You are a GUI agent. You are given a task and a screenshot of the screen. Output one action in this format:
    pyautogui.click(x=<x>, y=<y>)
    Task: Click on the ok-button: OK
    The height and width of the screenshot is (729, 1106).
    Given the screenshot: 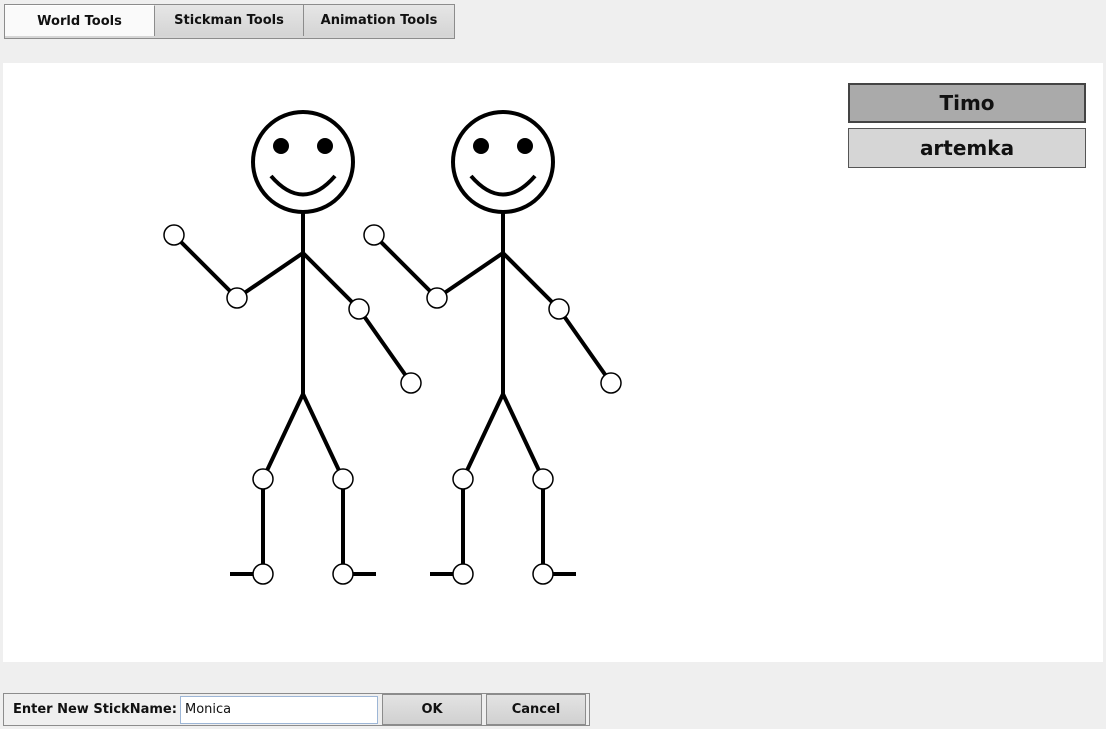 What is the action you would take?
    pyautogui.click(x=432, y=709)
    